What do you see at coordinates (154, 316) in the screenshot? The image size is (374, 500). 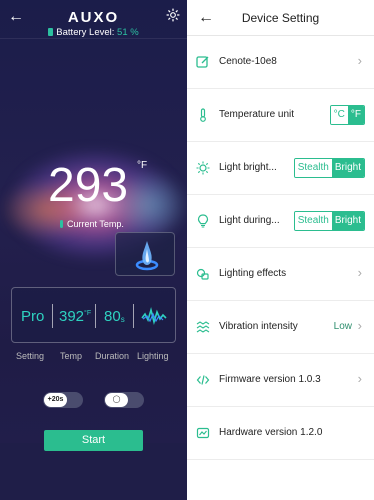 I see `wave-icon` at bounding box center [154, 316].